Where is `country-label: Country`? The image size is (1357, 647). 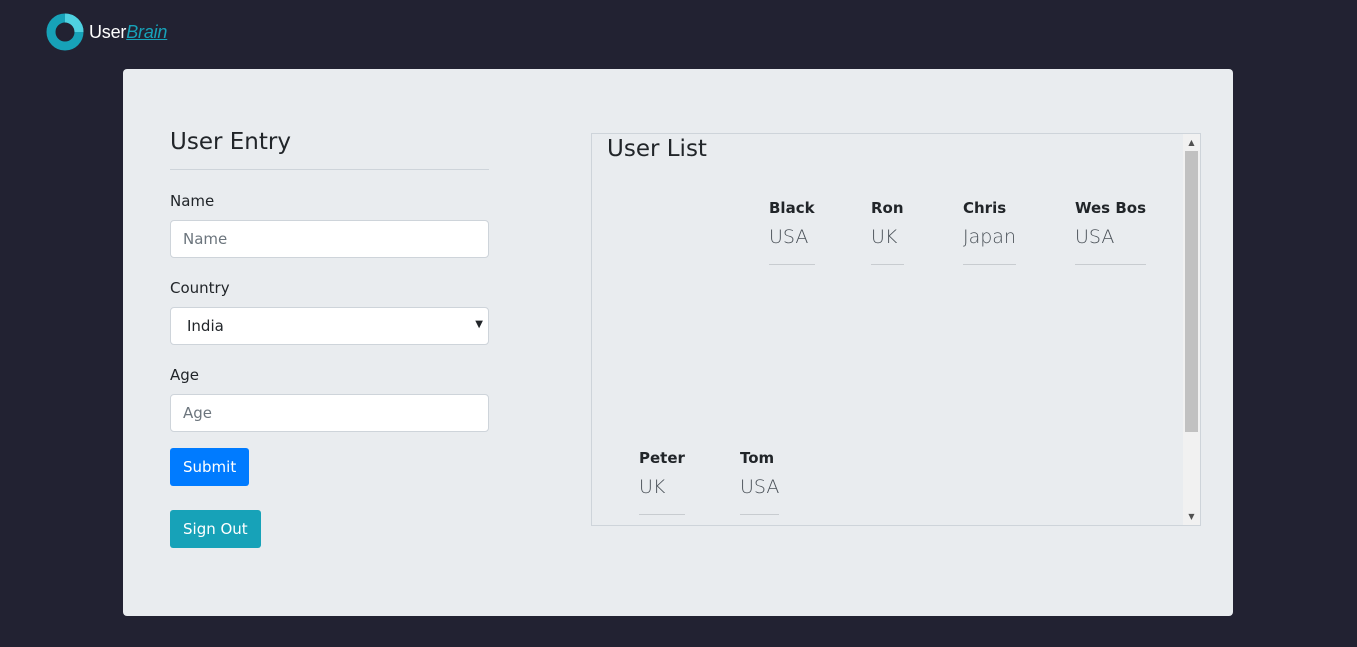
country-label: Country is located at coordinates (200, 288).